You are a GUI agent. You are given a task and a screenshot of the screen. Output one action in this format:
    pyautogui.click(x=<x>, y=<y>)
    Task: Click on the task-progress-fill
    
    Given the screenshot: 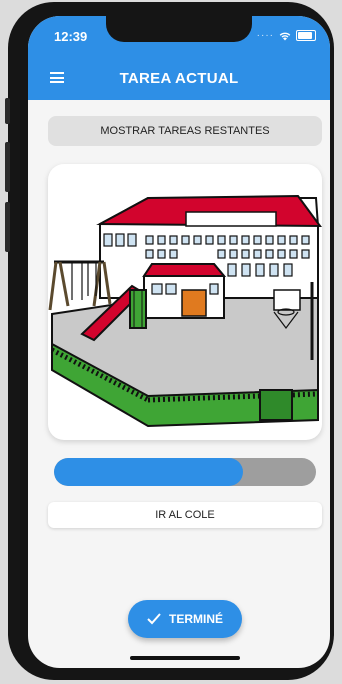 What is the action you would take?
    pyautogui.click(x=148, y=472)
    